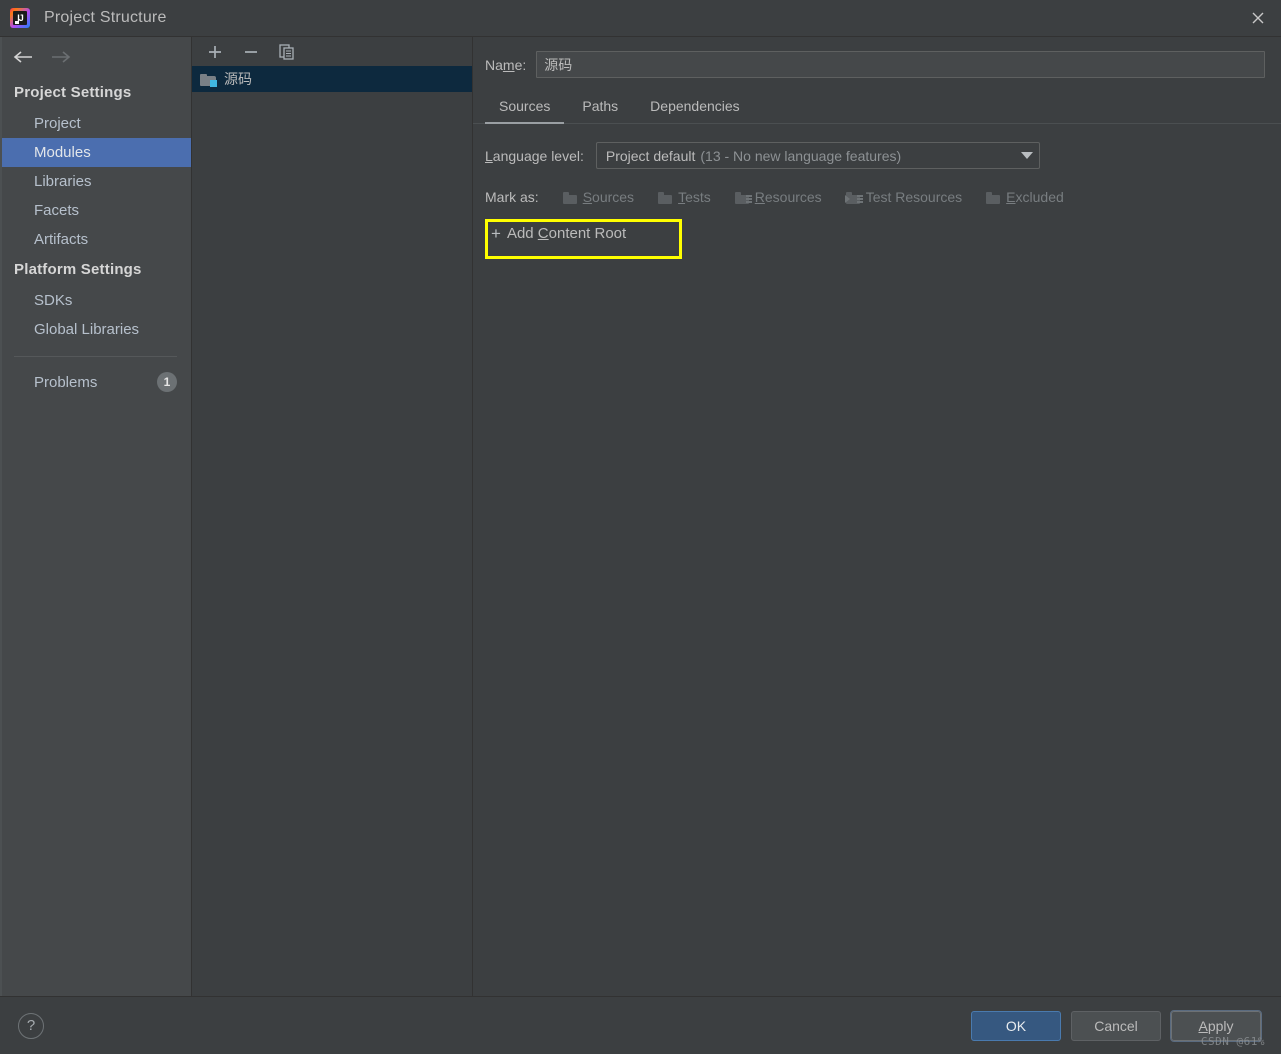 The height and width of the screenshot is (1054, 1281). I want to click on title-bar: IJ Project Structure, so click(640, 18).